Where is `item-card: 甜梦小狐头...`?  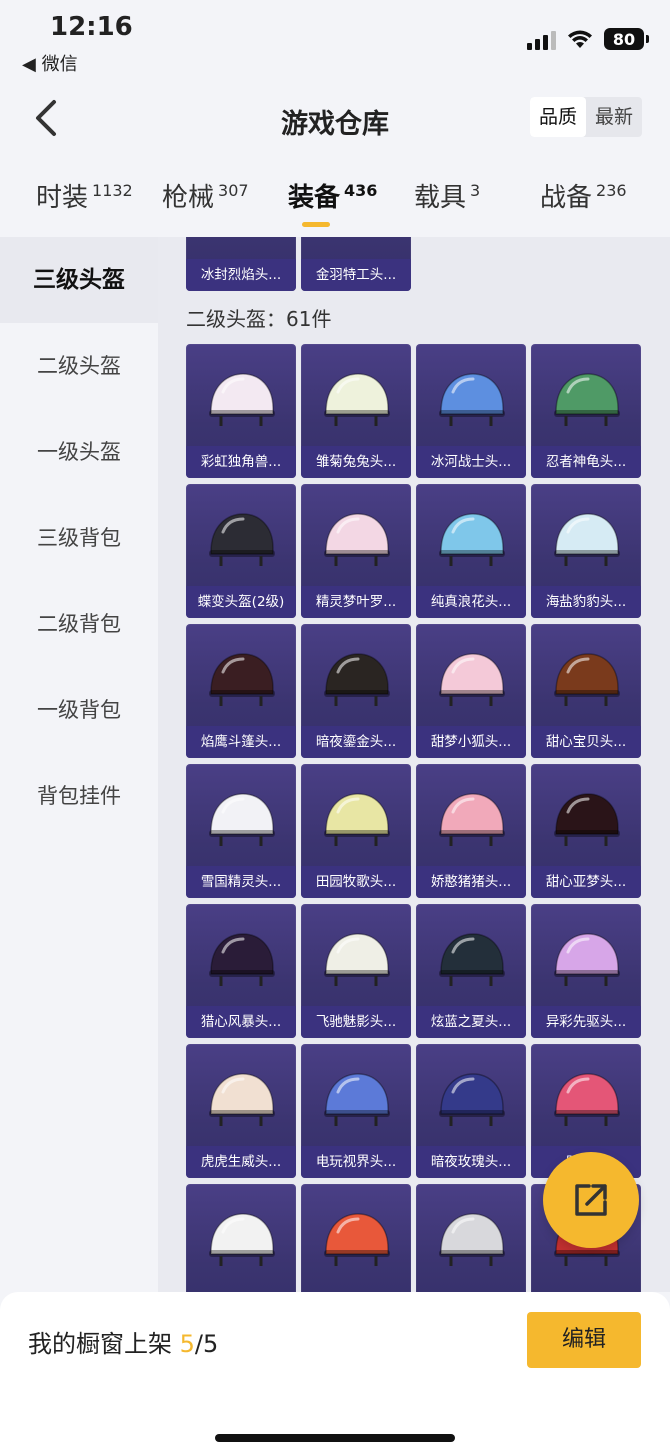 item-card: 甜梦小狐头... is located at coordinates (471, 691).